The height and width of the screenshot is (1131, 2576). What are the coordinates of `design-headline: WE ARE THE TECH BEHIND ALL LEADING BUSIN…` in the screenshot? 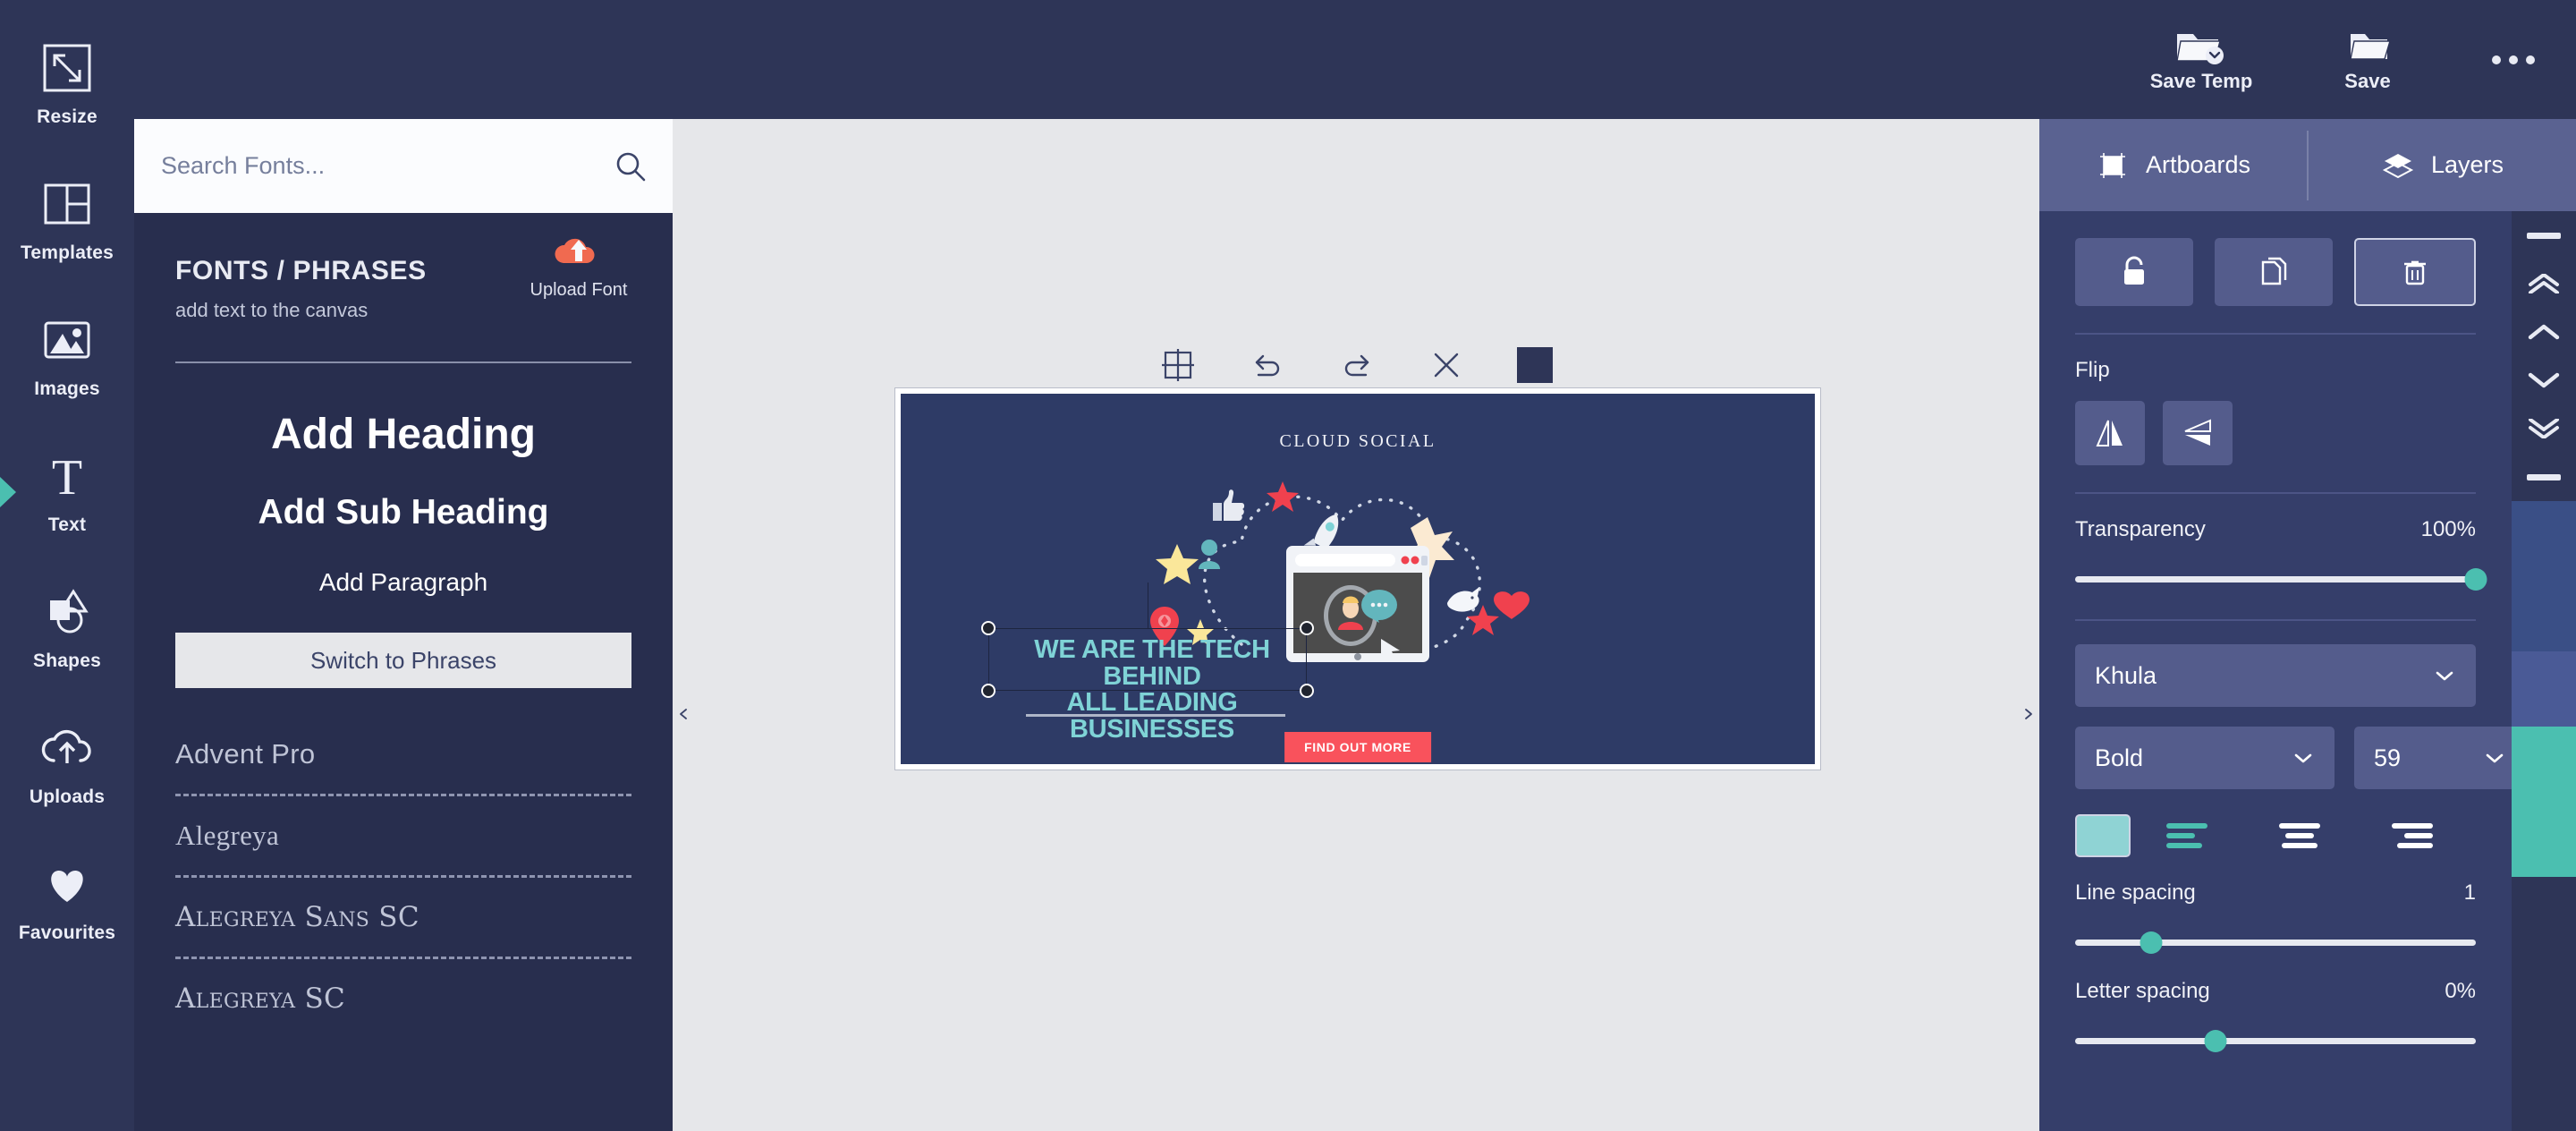 It's located at (1152, 689).